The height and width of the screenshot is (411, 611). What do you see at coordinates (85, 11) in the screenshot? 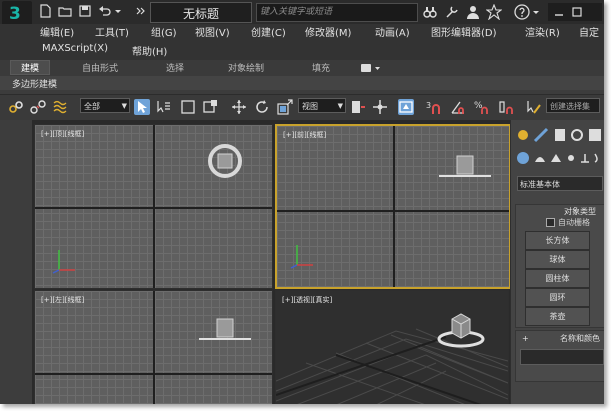
I see `save-icon` at bounding box center [85, 11].